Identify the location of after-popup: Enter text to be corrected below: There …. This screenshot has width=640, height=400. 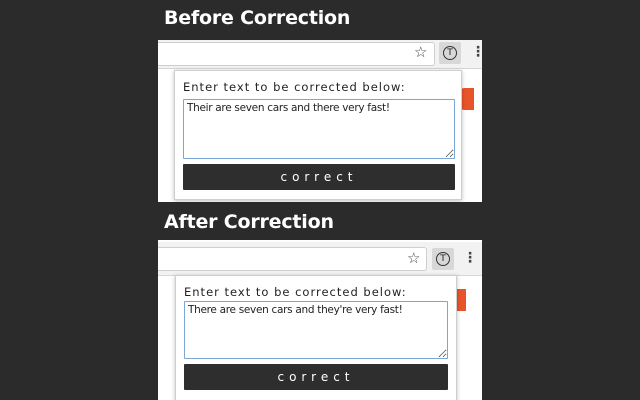
(316, 337).